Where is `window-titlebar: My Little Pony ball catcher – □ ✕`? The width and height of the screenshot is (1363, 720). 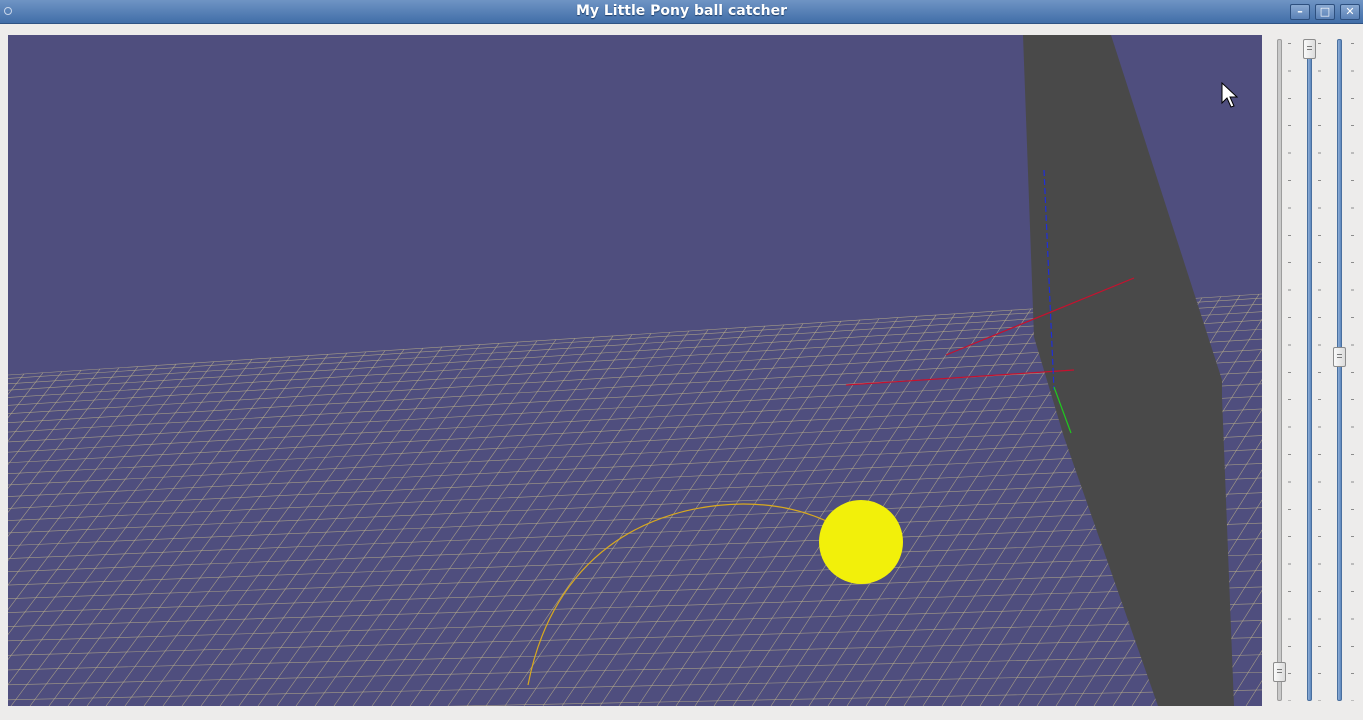 window-titlebar: My Little Pony ball catcher – □ ✕ is located at coordinates (681, 12).